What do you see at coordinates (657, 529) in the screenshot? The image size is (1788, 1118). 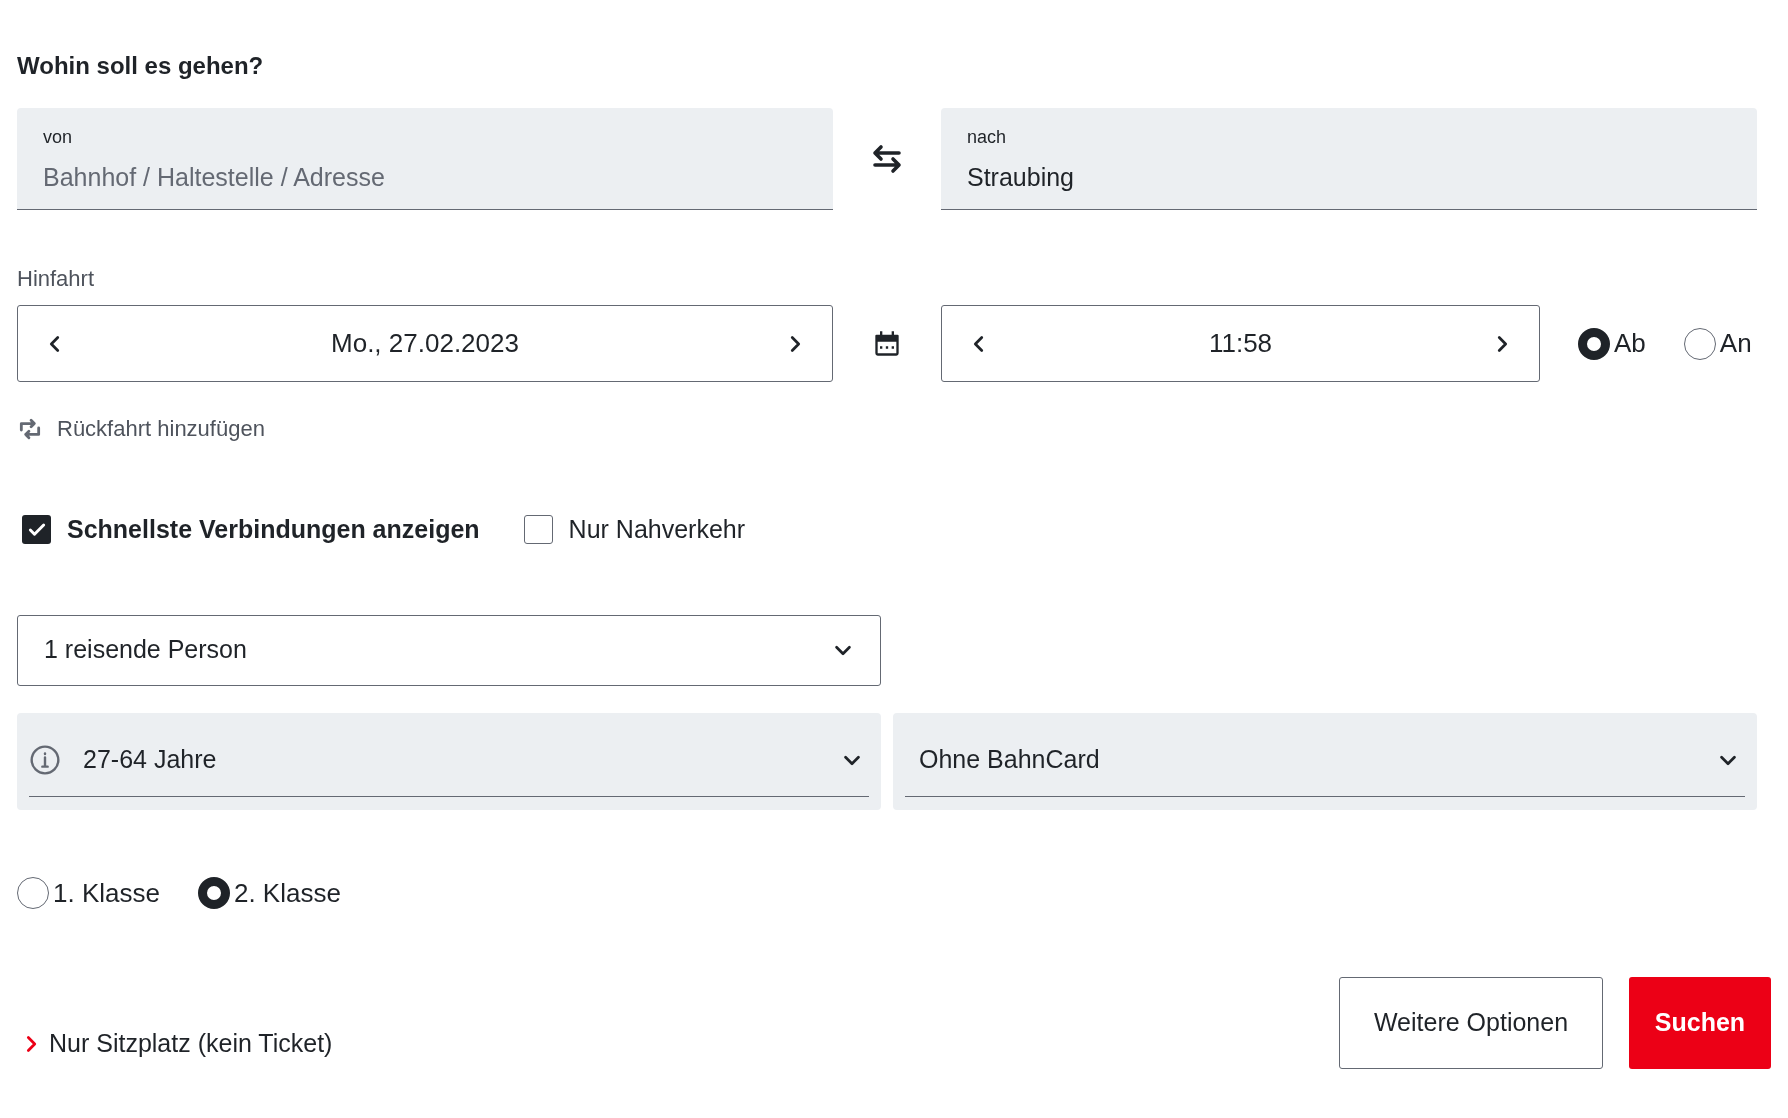 I see `checkbox-label: Nur Nahverkehr` at bounding box center [657, 529].